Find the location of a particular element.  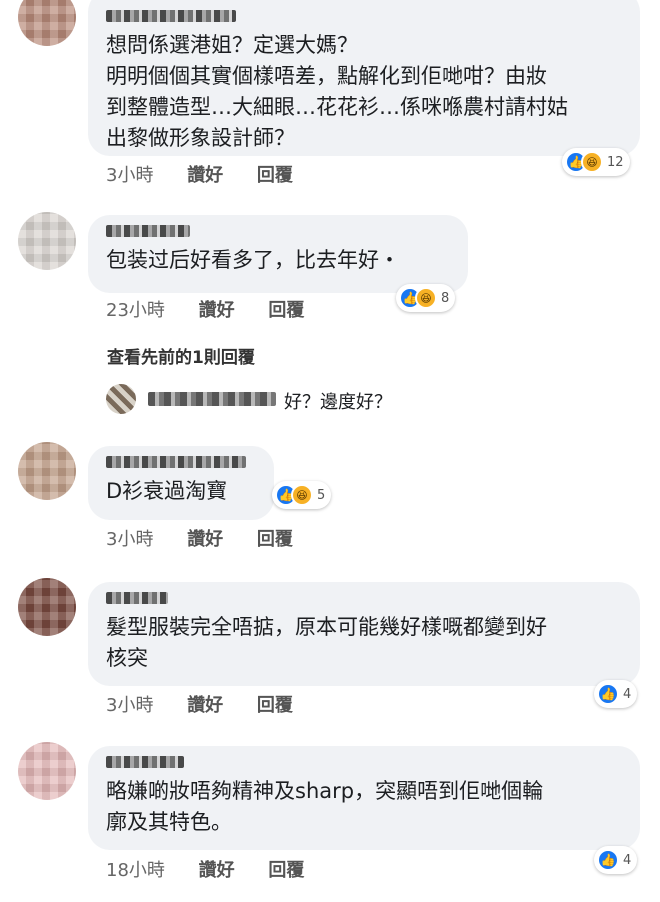

reaction-count: 5 is located at coordinates (321, 495).